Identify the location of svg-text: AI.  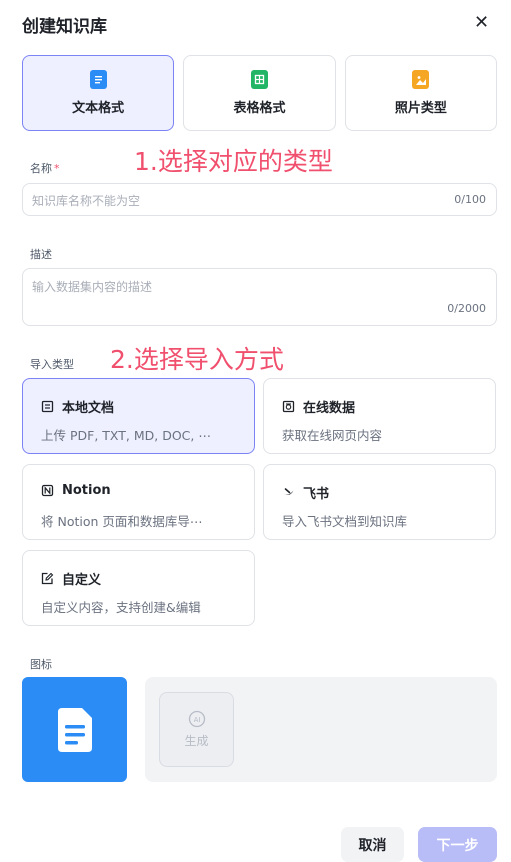
(196, 720).